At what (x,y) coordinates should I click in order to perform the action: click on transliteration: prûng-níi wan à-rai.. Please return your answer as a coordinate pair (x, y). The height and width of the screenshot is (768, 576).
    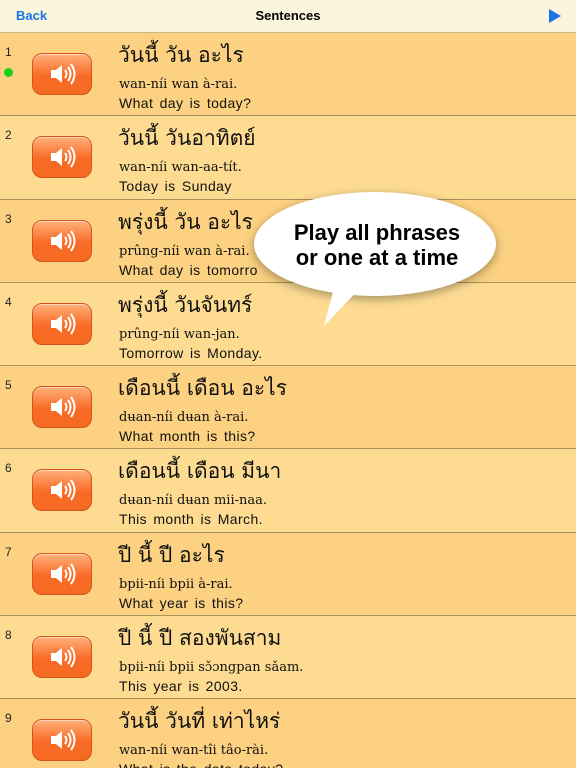
    Looking at the image, I should click on (184, 251).